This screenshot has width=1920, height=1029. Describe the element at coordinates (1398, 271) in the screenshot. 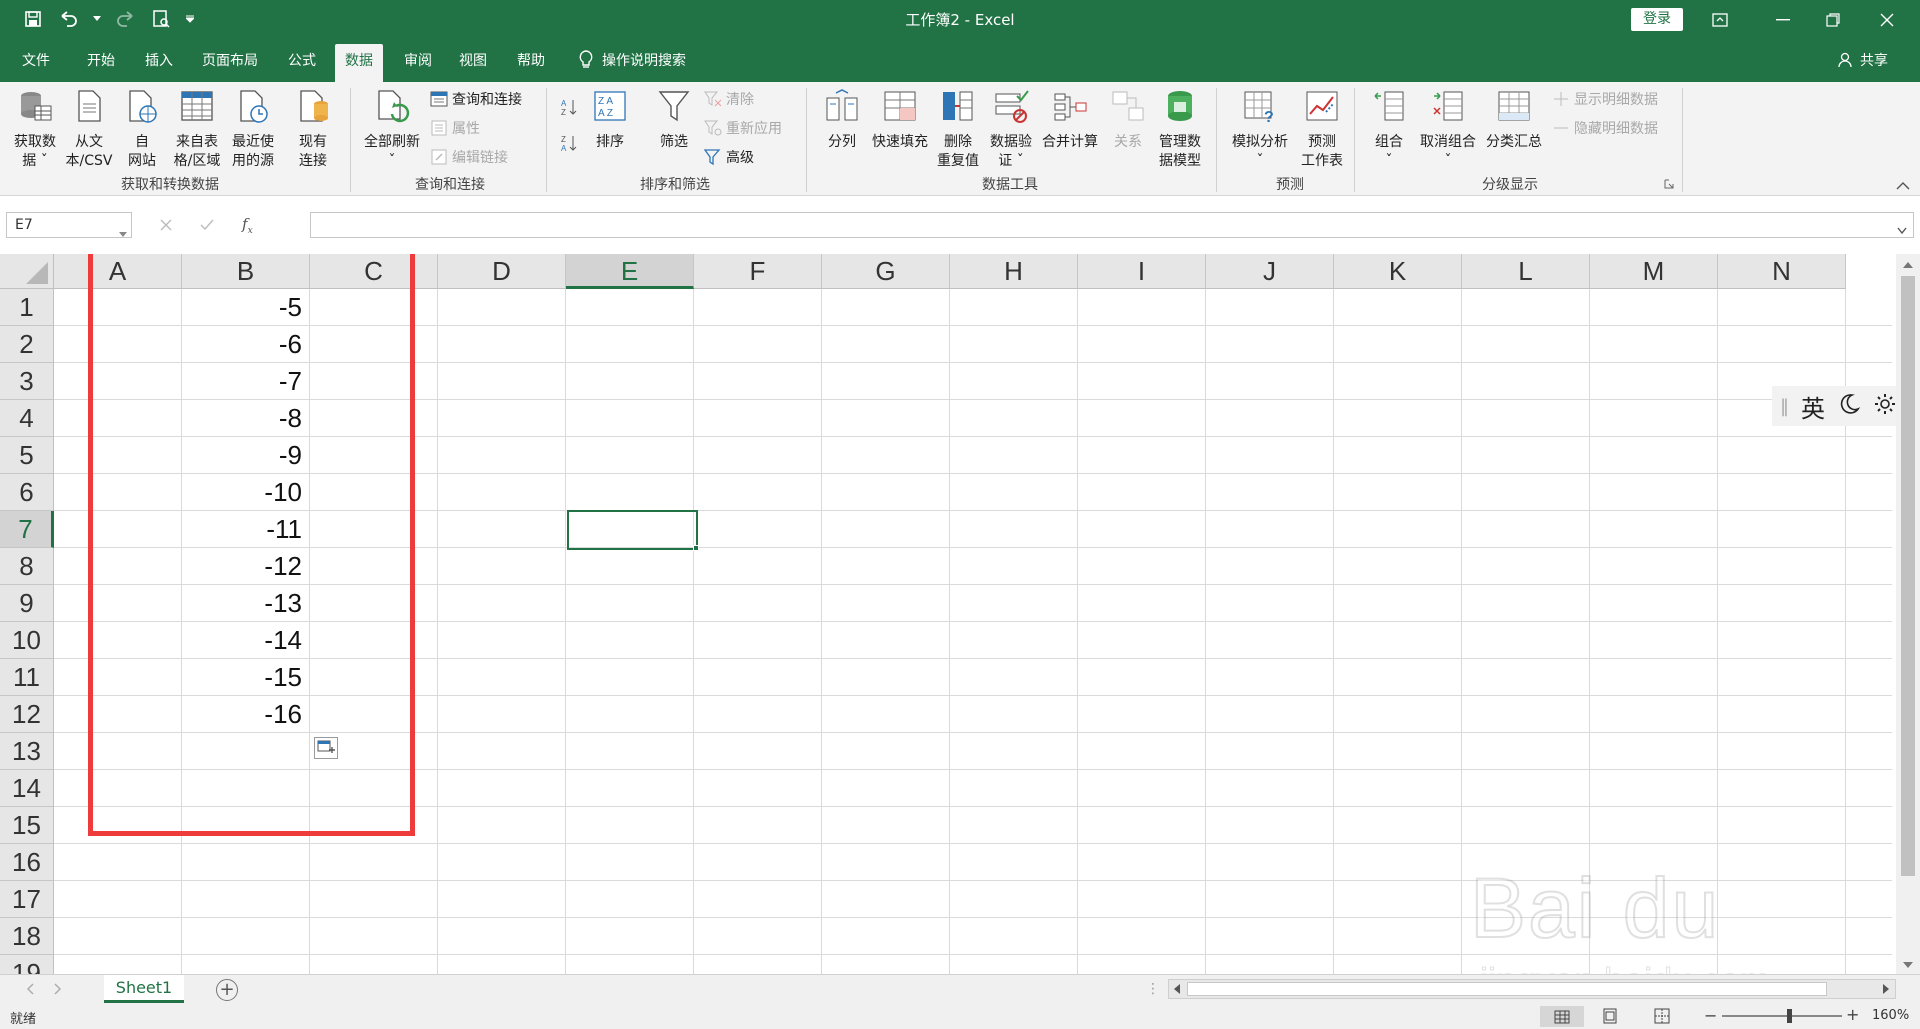

I see `column-header-k: K` at that location.